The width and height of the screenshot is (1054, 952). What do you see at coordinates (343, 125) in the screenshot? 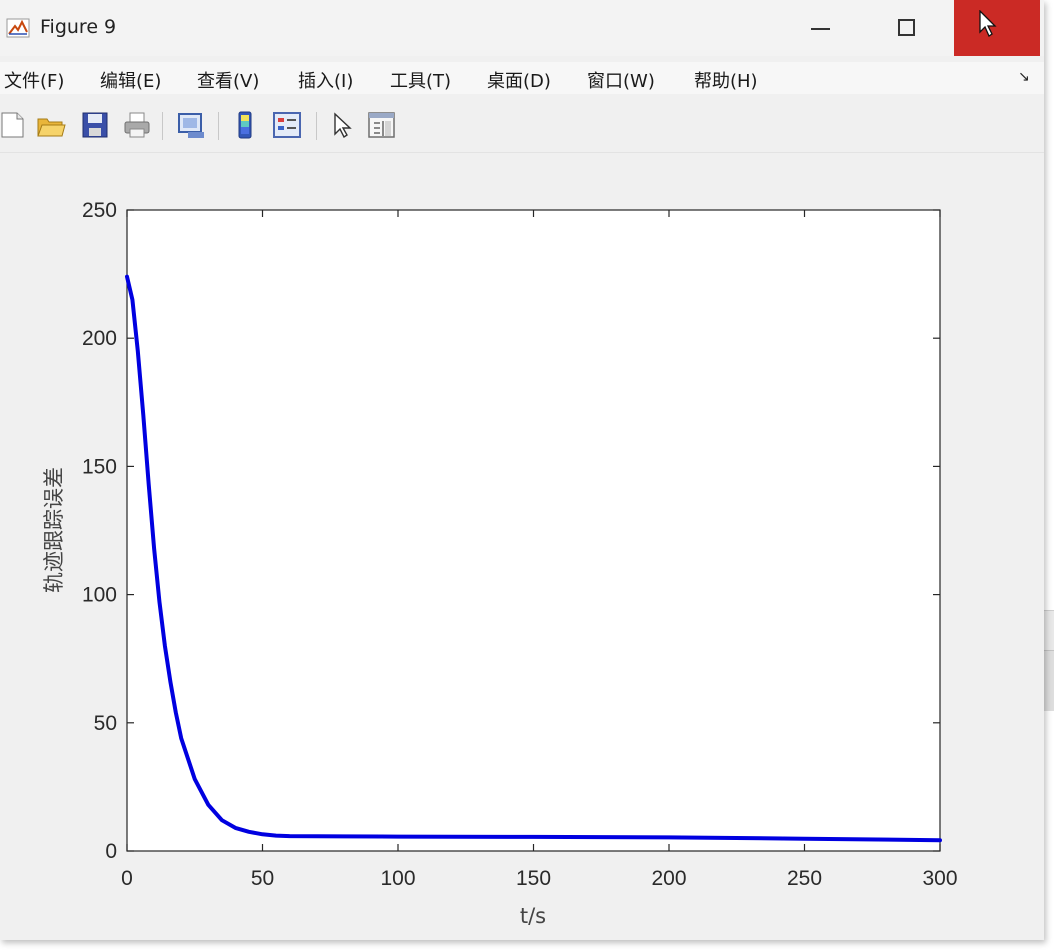
I see `edit-plot-arrow-icon` at bounding box center [343, 125].